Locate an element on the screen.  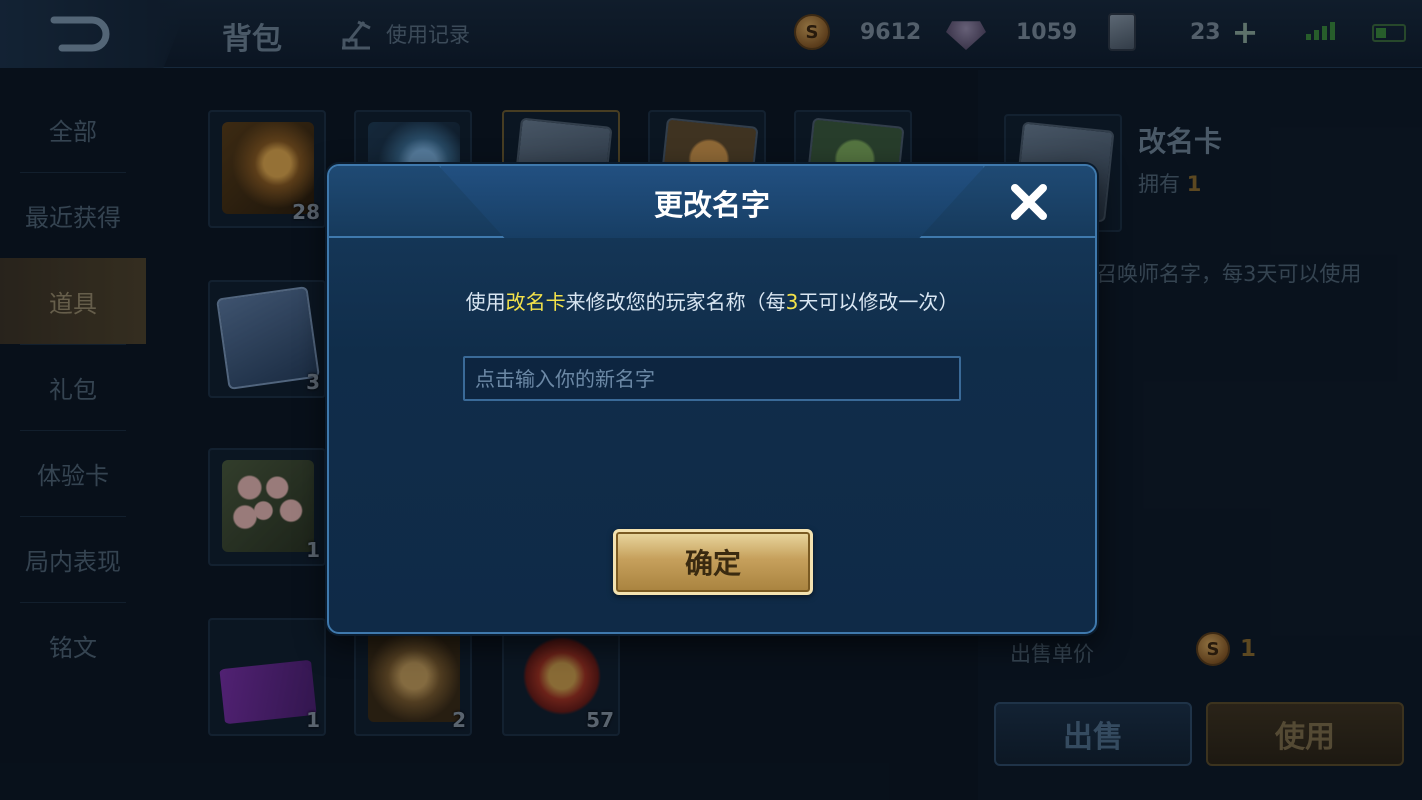
confirm-button: 确定 is located at coordinates (713, 562).